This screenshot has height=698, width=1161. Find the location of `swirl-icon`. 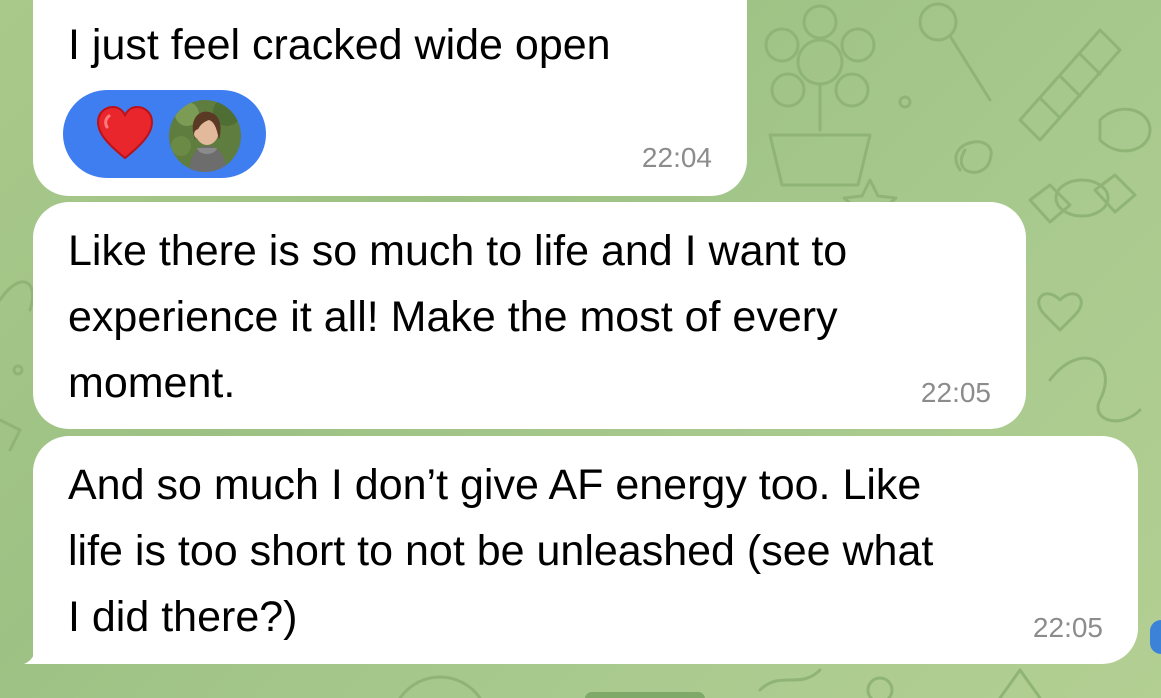

swirl-icon is located at coordinates (973, 157).